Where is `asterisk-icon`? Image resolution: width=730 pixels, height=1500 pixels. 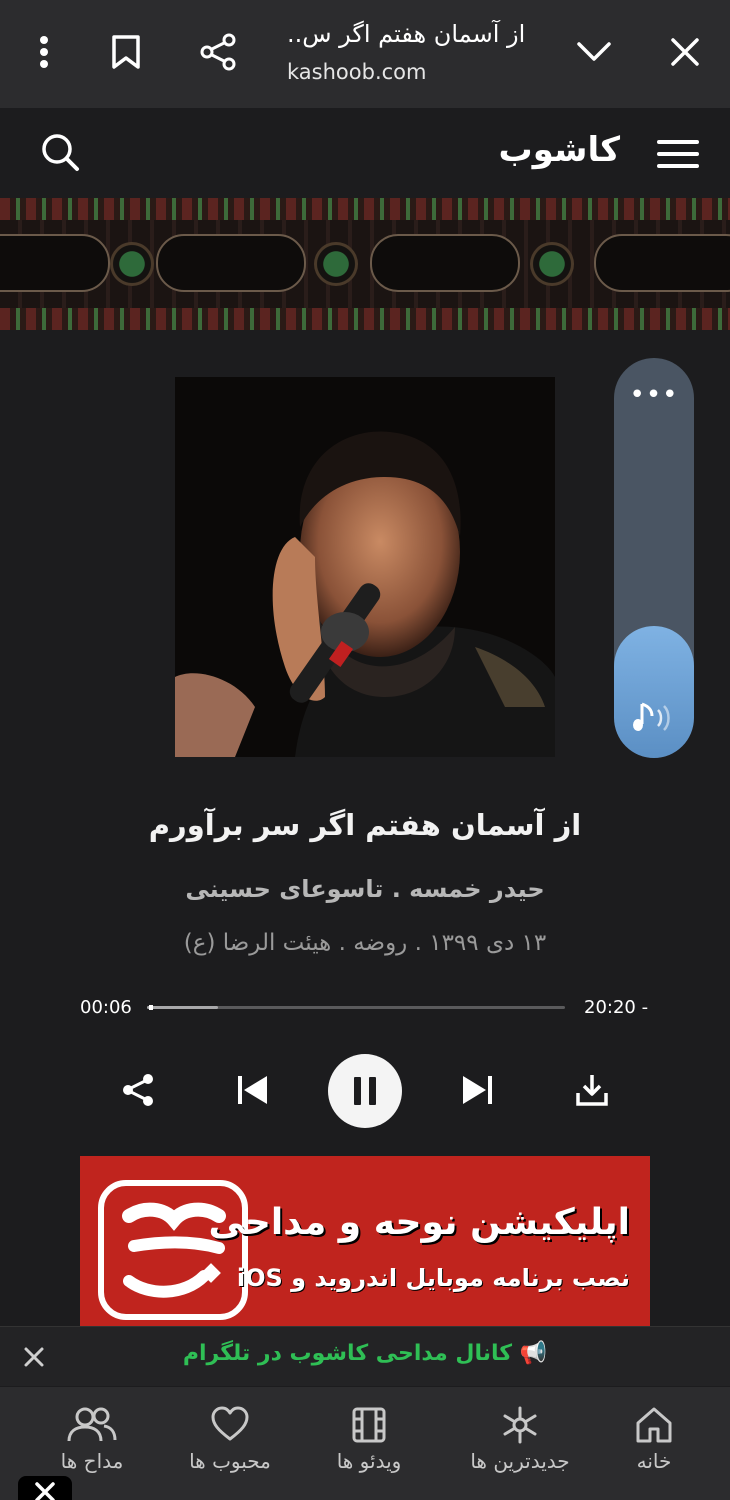
asterisk-icon is located at coordinates (520, 1425).